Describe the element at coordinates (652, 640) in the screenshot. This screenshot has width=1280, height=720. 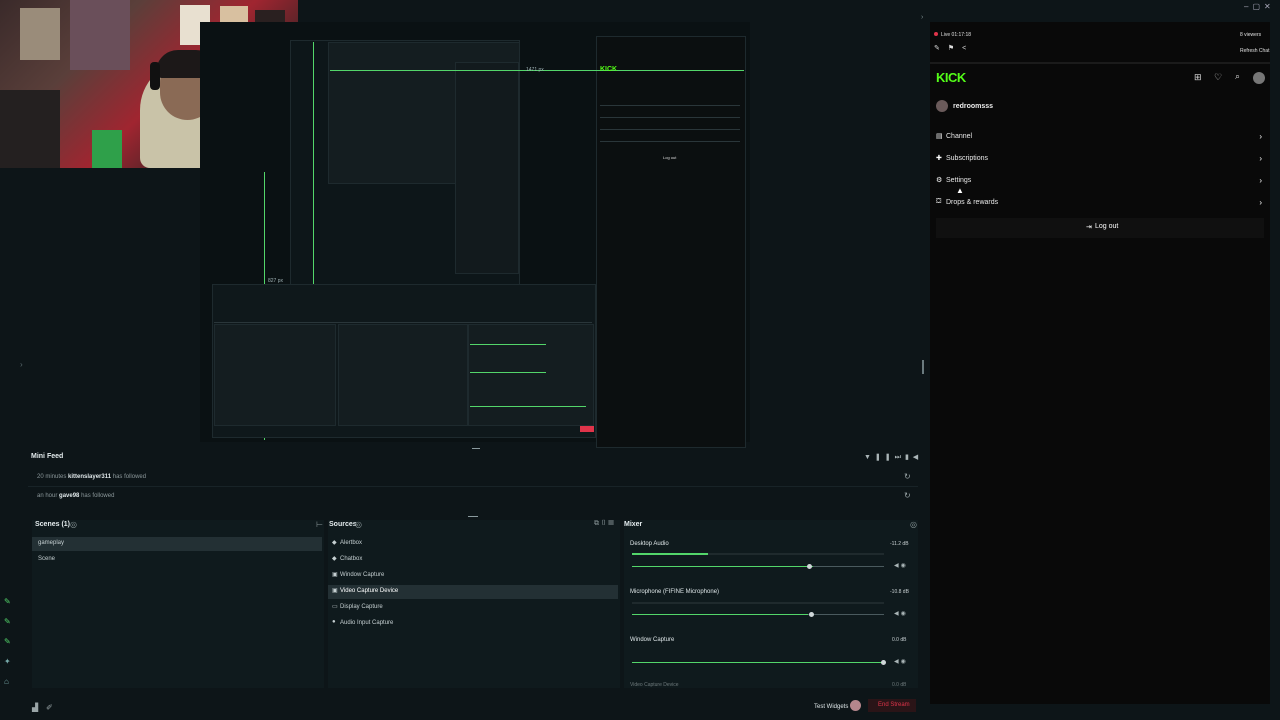
I see `mixer-channel-name: Window Capture` at that location.